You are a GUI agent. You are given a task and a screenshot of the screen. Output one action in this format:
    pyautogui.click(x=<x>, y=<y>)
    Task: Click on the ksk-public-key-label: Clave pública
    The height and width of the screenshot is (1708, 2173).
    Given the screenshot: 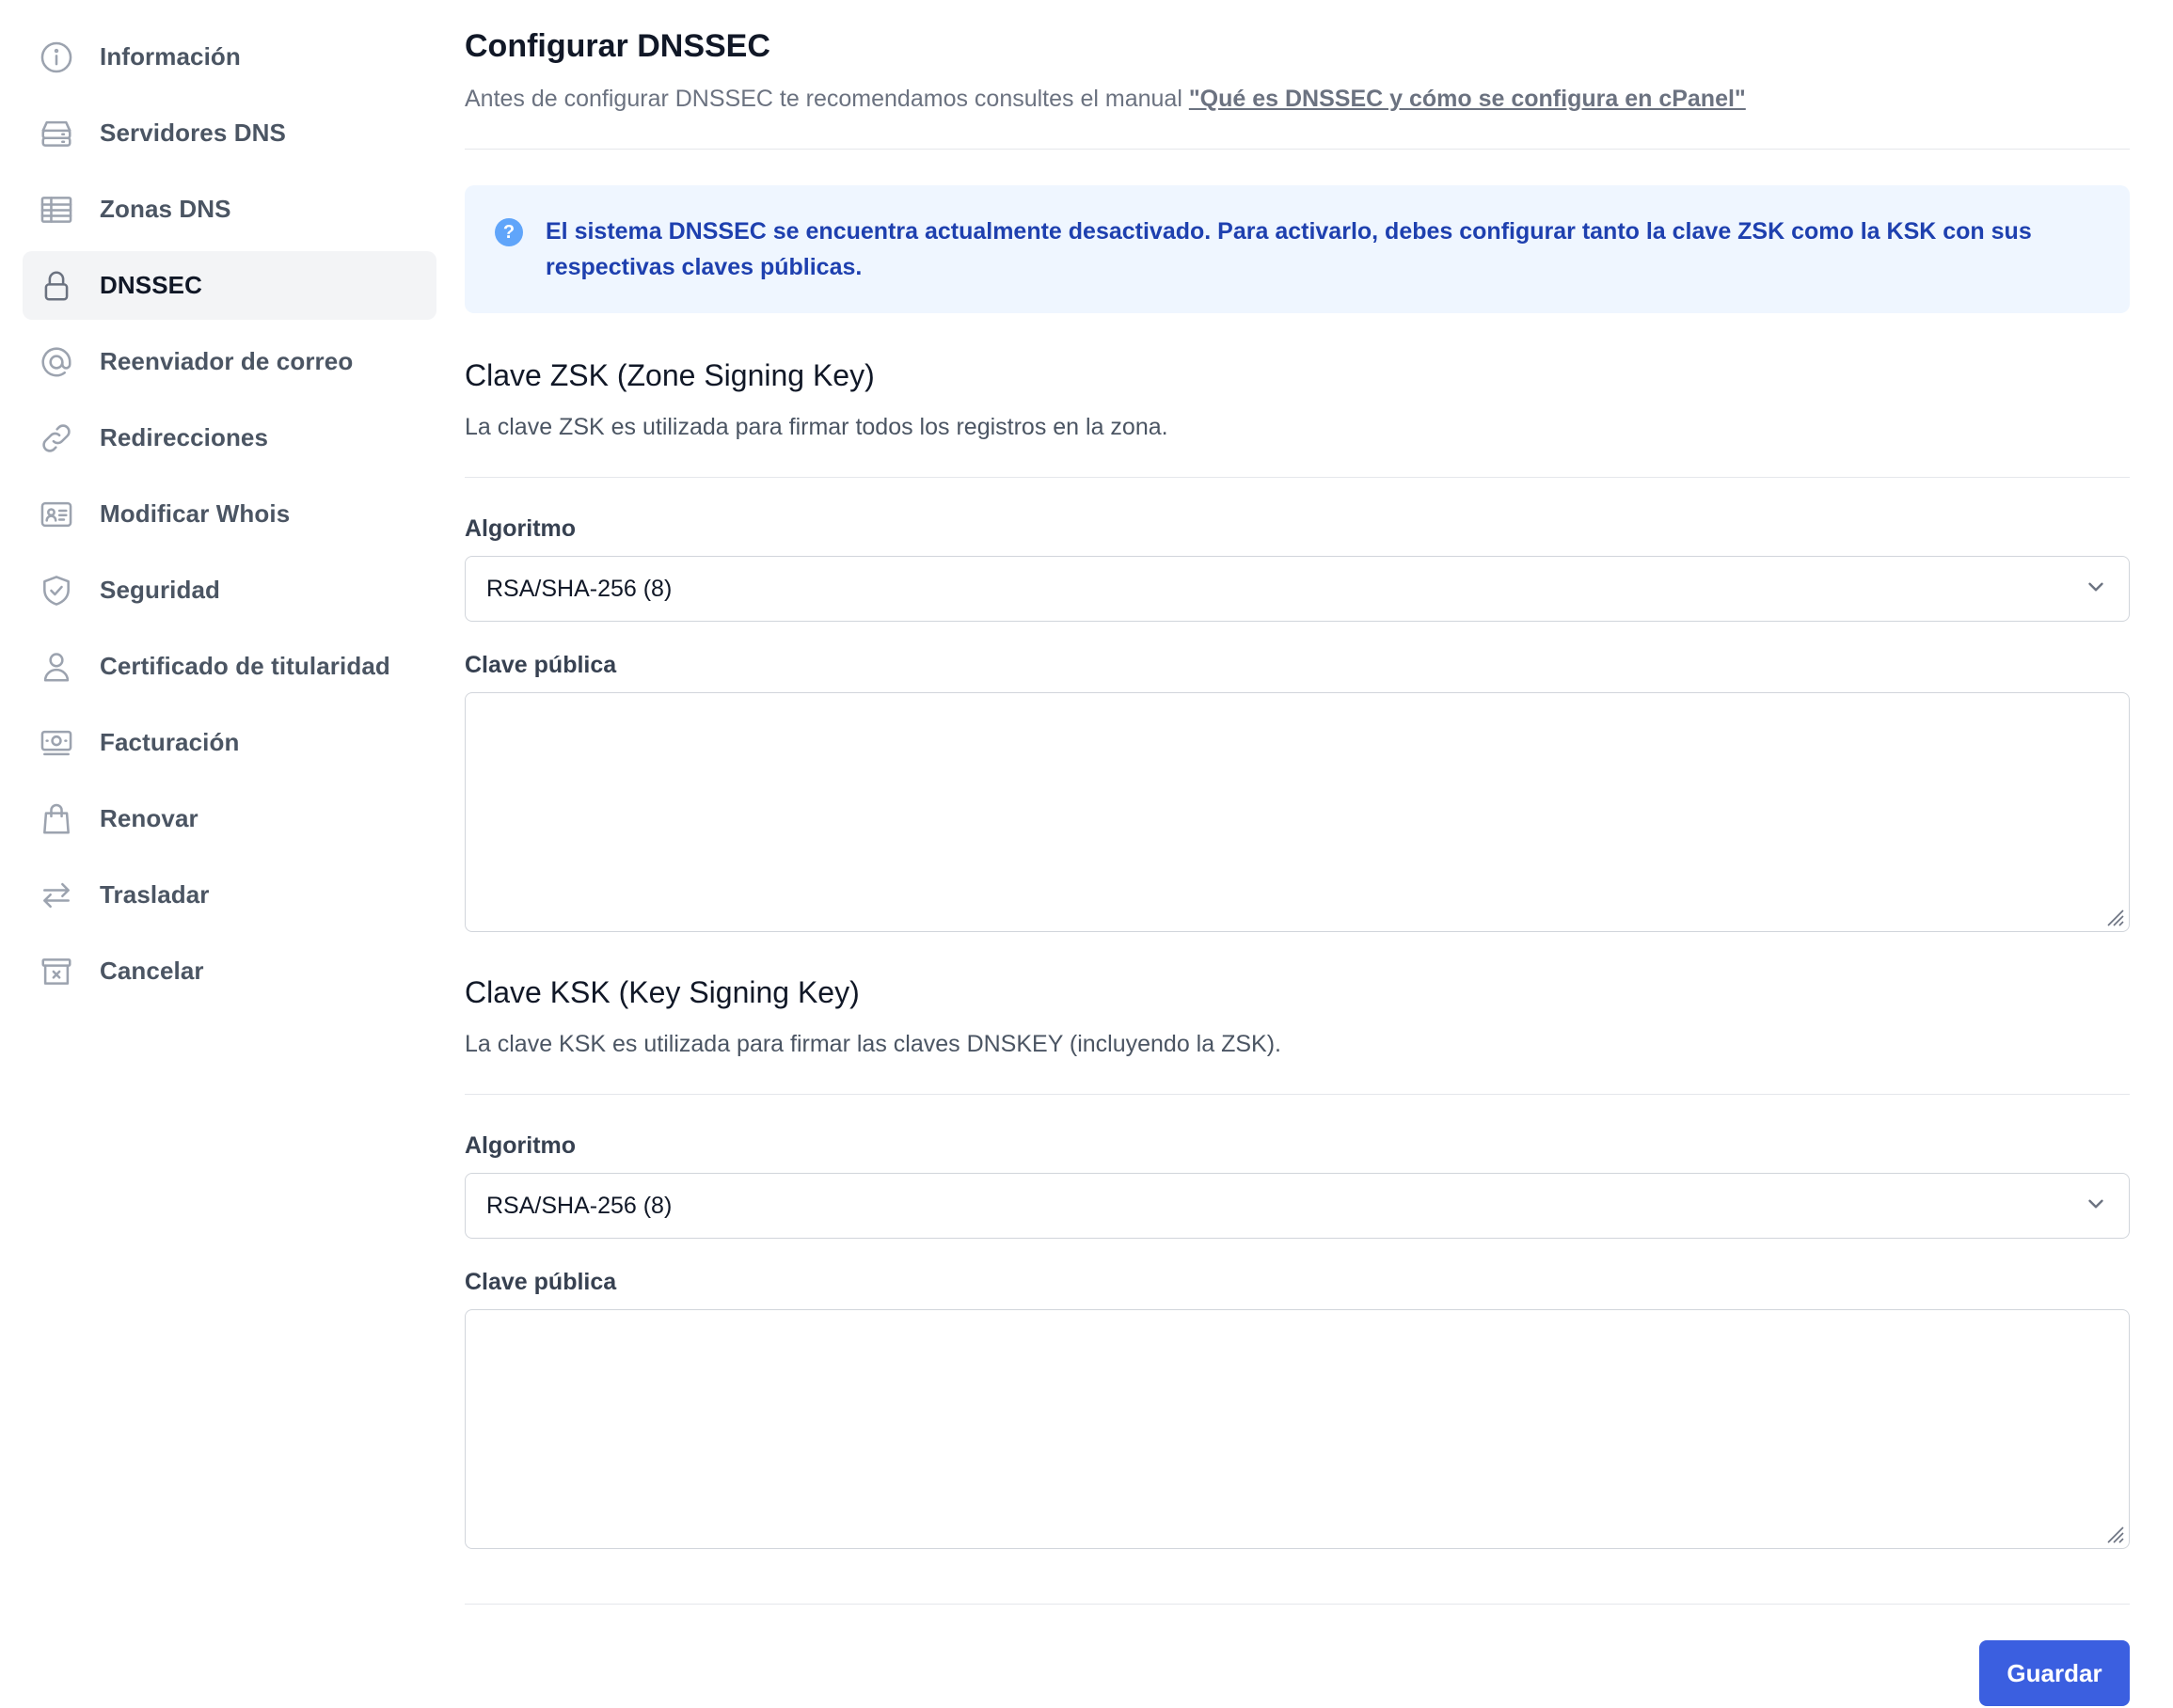 What is the action you would take?
    pyautogui.click(x=541, y=1282)
    